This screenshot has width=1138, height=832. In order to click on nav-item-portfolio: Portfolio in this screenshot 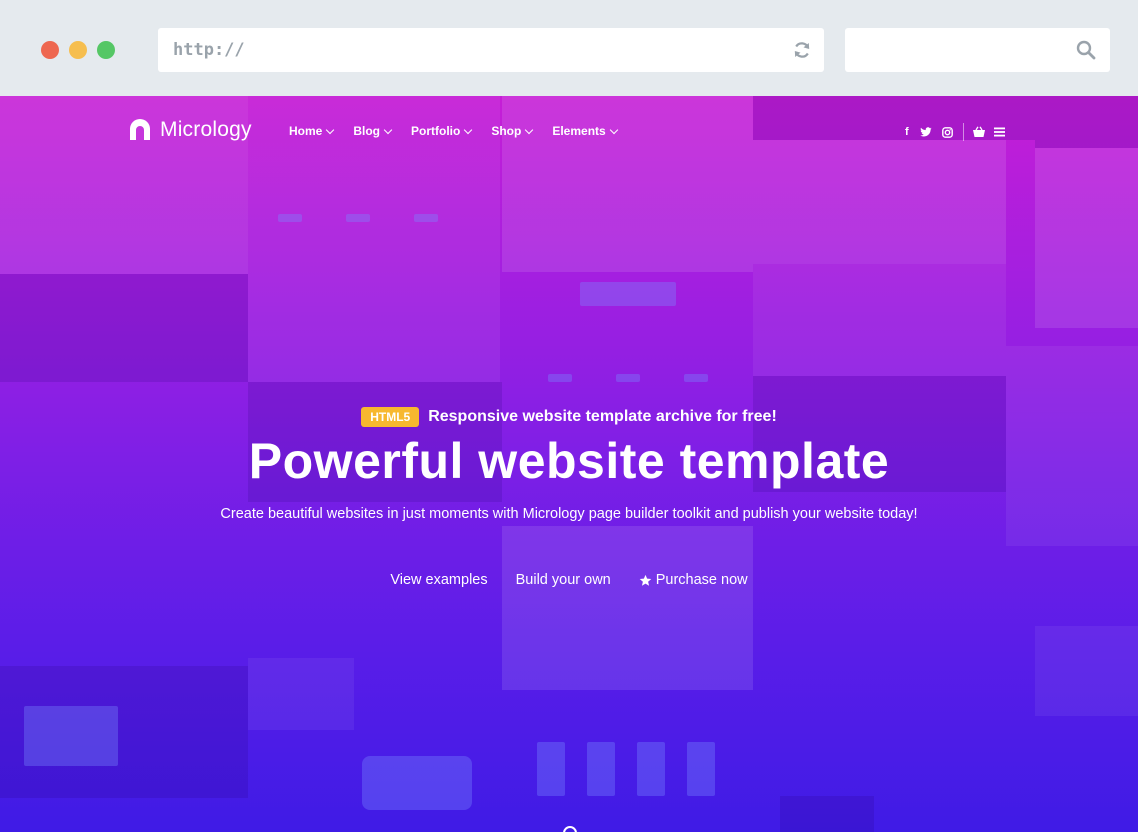, I will do `click(442, 131)`.